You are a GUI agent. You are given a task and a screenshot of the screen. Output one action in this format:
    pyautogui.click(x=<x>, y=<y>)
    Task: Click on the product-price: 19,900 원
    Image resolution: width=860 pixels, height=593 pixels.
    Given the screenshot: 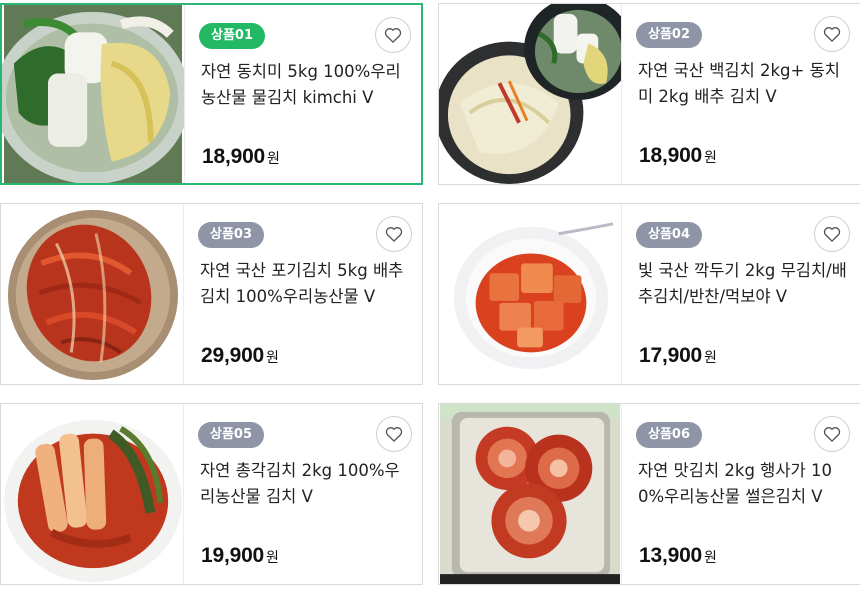 What is the action you would take?
    pyautogui.click(x=240, y=556)
    